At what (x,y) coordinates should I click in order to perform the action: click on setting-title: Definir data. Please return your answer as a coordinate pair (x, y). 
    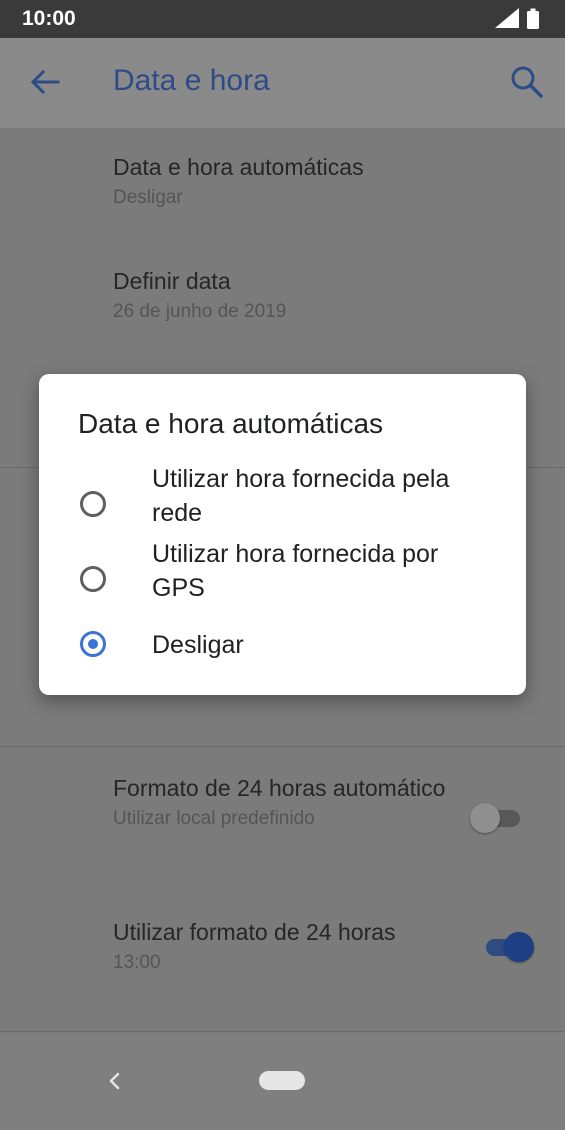
    Looking at the image, I should click on (172, 281).